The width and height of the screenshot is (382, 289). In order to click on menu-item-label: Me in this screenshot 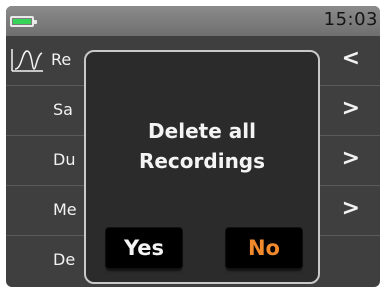, I will do `click(65, 209)`.